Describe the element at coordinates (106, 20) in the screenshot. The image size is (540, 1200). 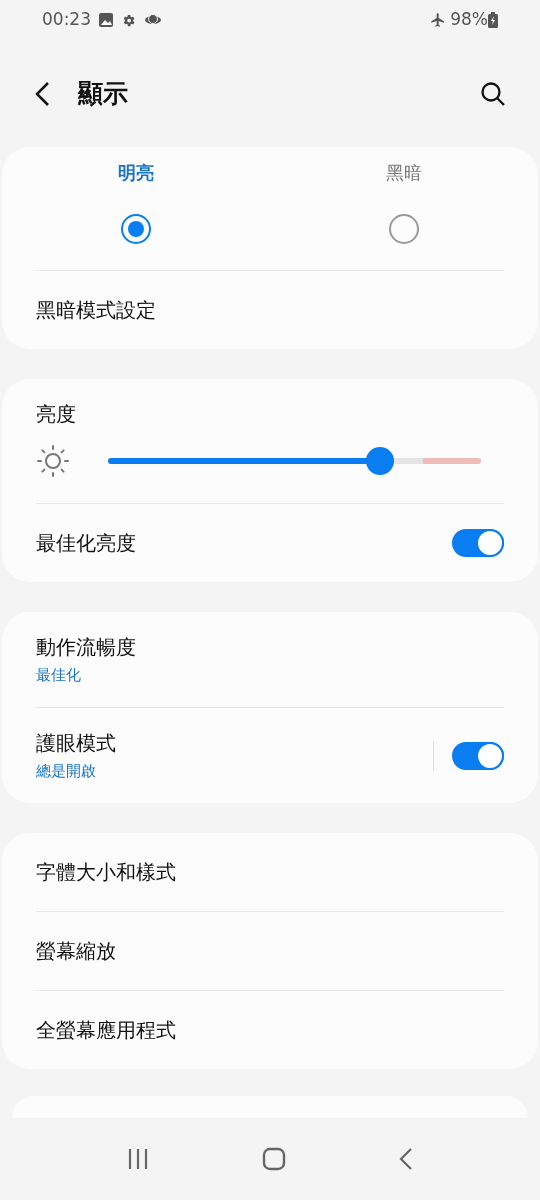
I see `image-icon` at that location.